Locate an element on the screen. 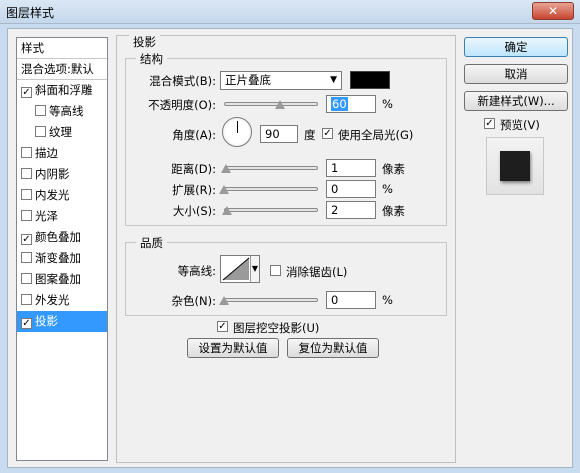  close-icon: ✕ is located at coordinates (553, 11).